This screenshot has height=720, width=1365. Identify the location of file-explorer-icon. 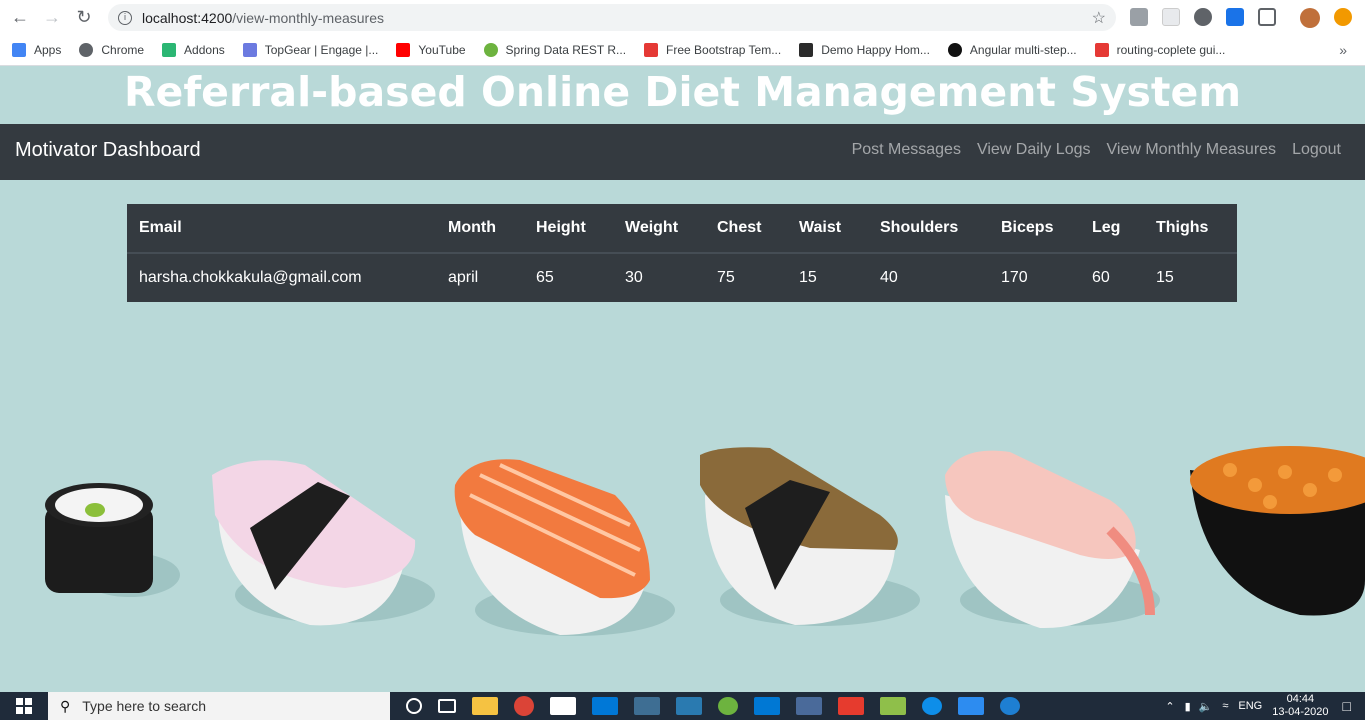
(485, 706).